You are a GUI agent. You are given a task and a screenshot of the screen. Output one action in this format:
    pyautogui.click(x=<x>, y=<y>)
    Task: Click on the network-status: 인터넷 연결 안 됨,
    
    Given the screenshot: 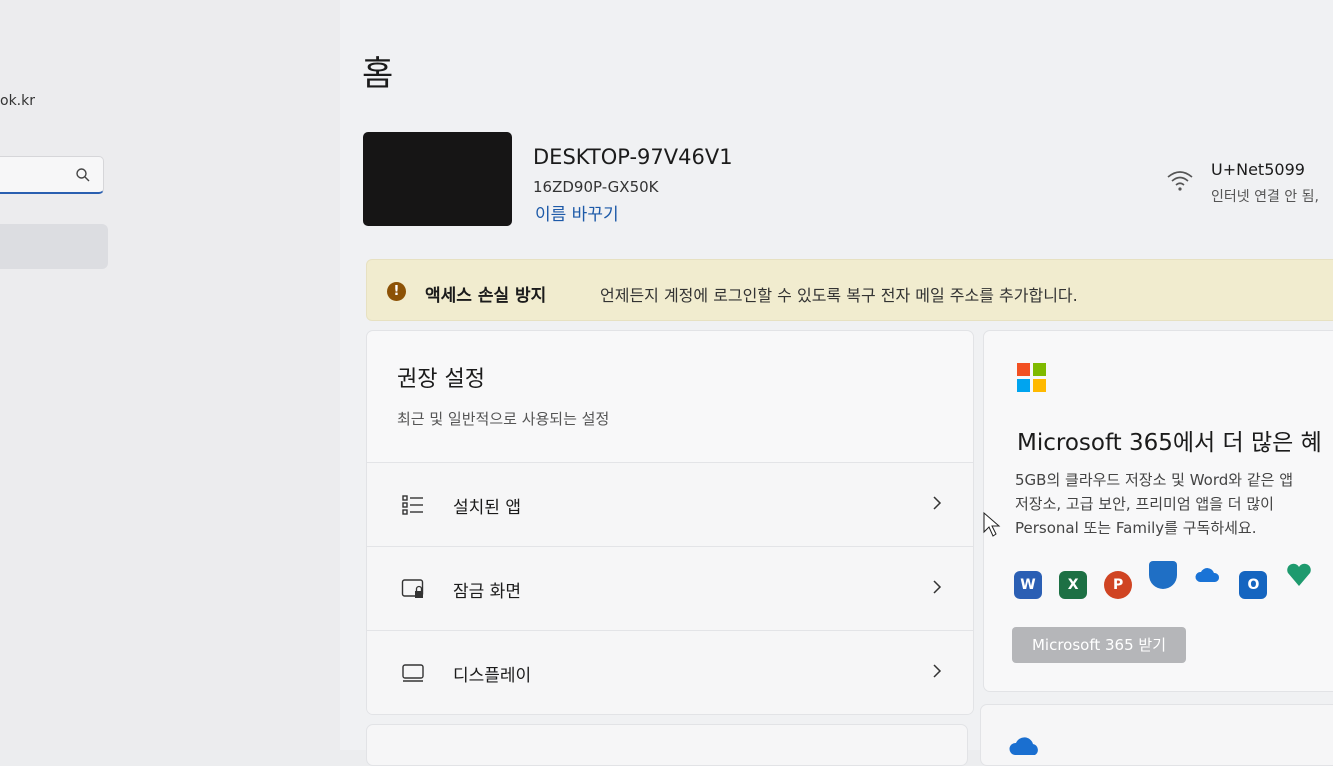 What is the action you would take?
    pyautogui.click(x=1265, y=197)
    